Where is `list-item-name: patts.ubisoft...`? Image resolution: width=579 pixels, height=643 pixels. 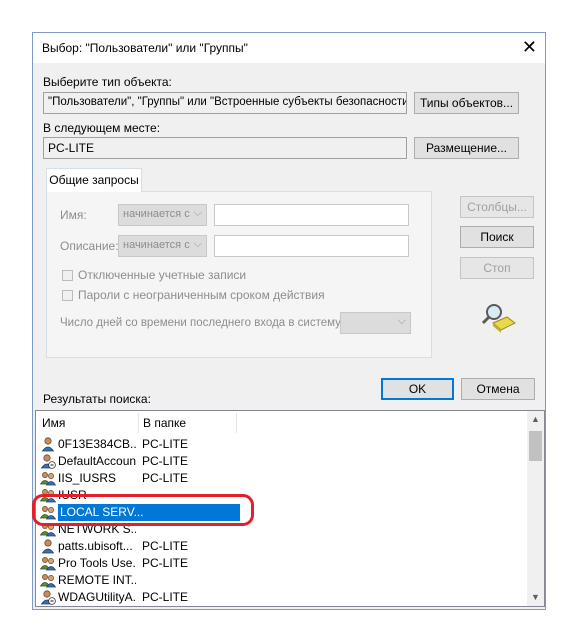 list-item-name: patts.ubisoft... is located at coordinates (95, 546).